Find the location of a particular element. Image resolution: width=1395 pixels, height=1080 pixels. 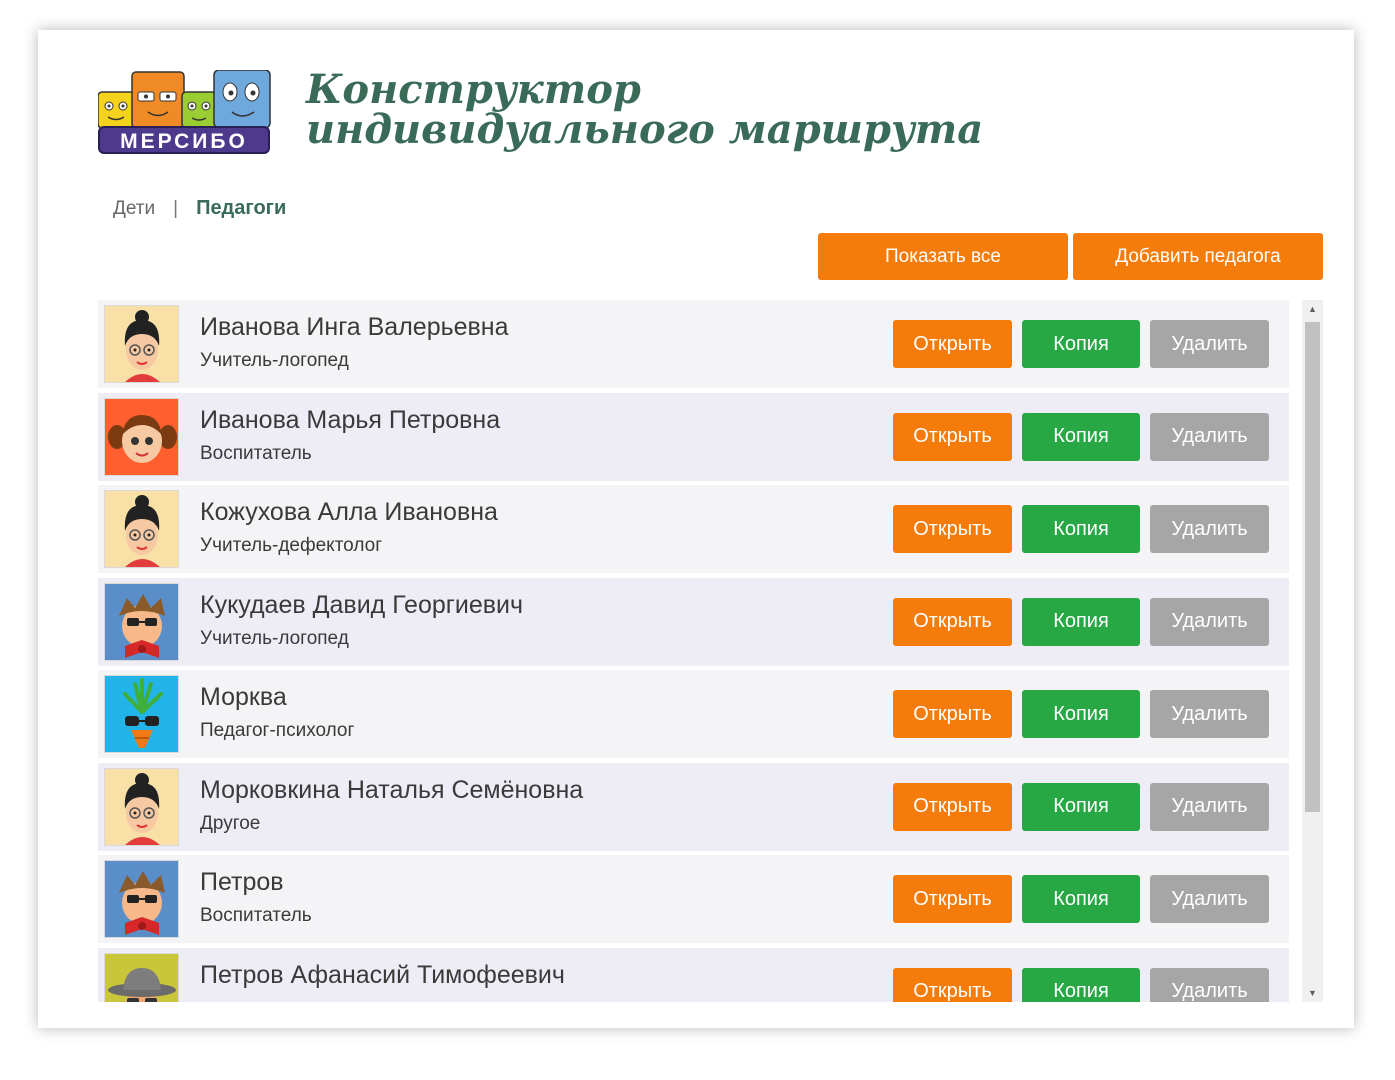

teacher-name: Иванова Инга Валерьевна is located at coordinates (354, 327).